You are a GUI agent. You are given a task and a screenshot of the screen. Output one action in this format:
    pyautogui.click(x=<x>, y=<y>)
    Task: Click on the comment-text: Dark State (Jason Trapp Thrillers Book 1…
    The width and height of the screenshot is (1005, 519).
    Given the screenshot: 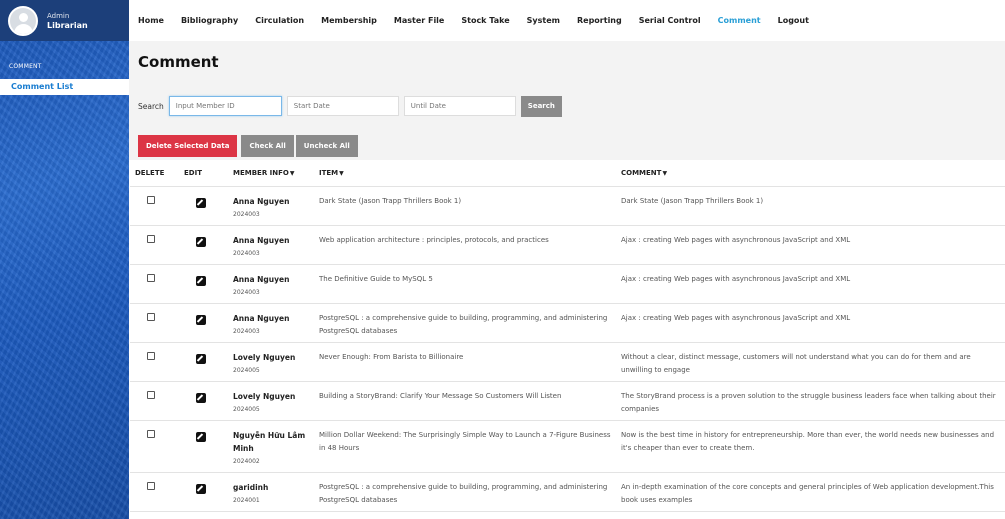 What is the action you would take?
    pyautogui.click(x=810, y=206)
    